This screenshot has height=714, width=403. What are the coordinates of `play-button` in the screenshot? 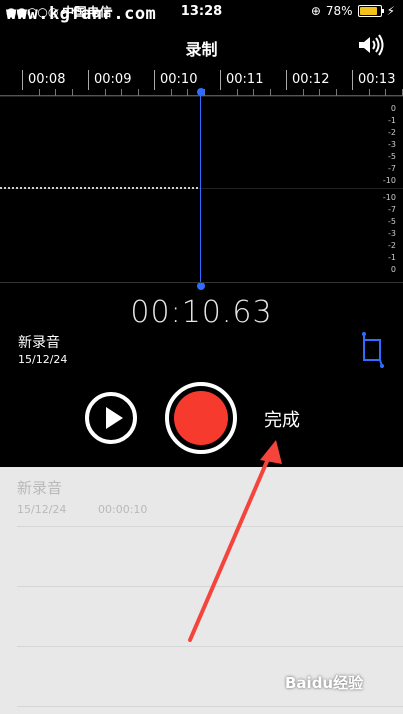 It's located at (111, 418).